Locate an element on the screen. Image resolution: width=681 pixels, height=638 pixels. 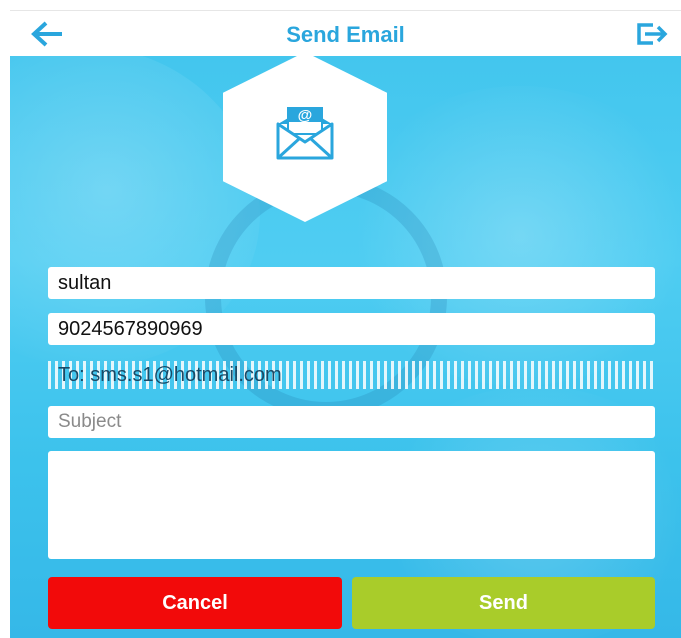
page-title: Send Email is located at coordinates (345, 34).